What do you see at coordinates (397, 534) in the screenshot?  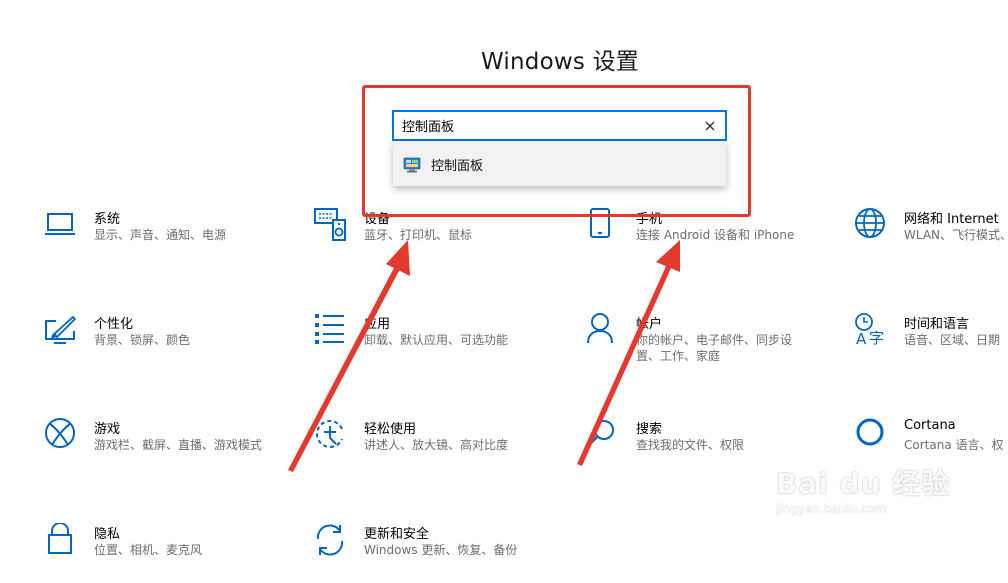 I see `tile-name: 更新和安全` at bounding box center [397, 534].